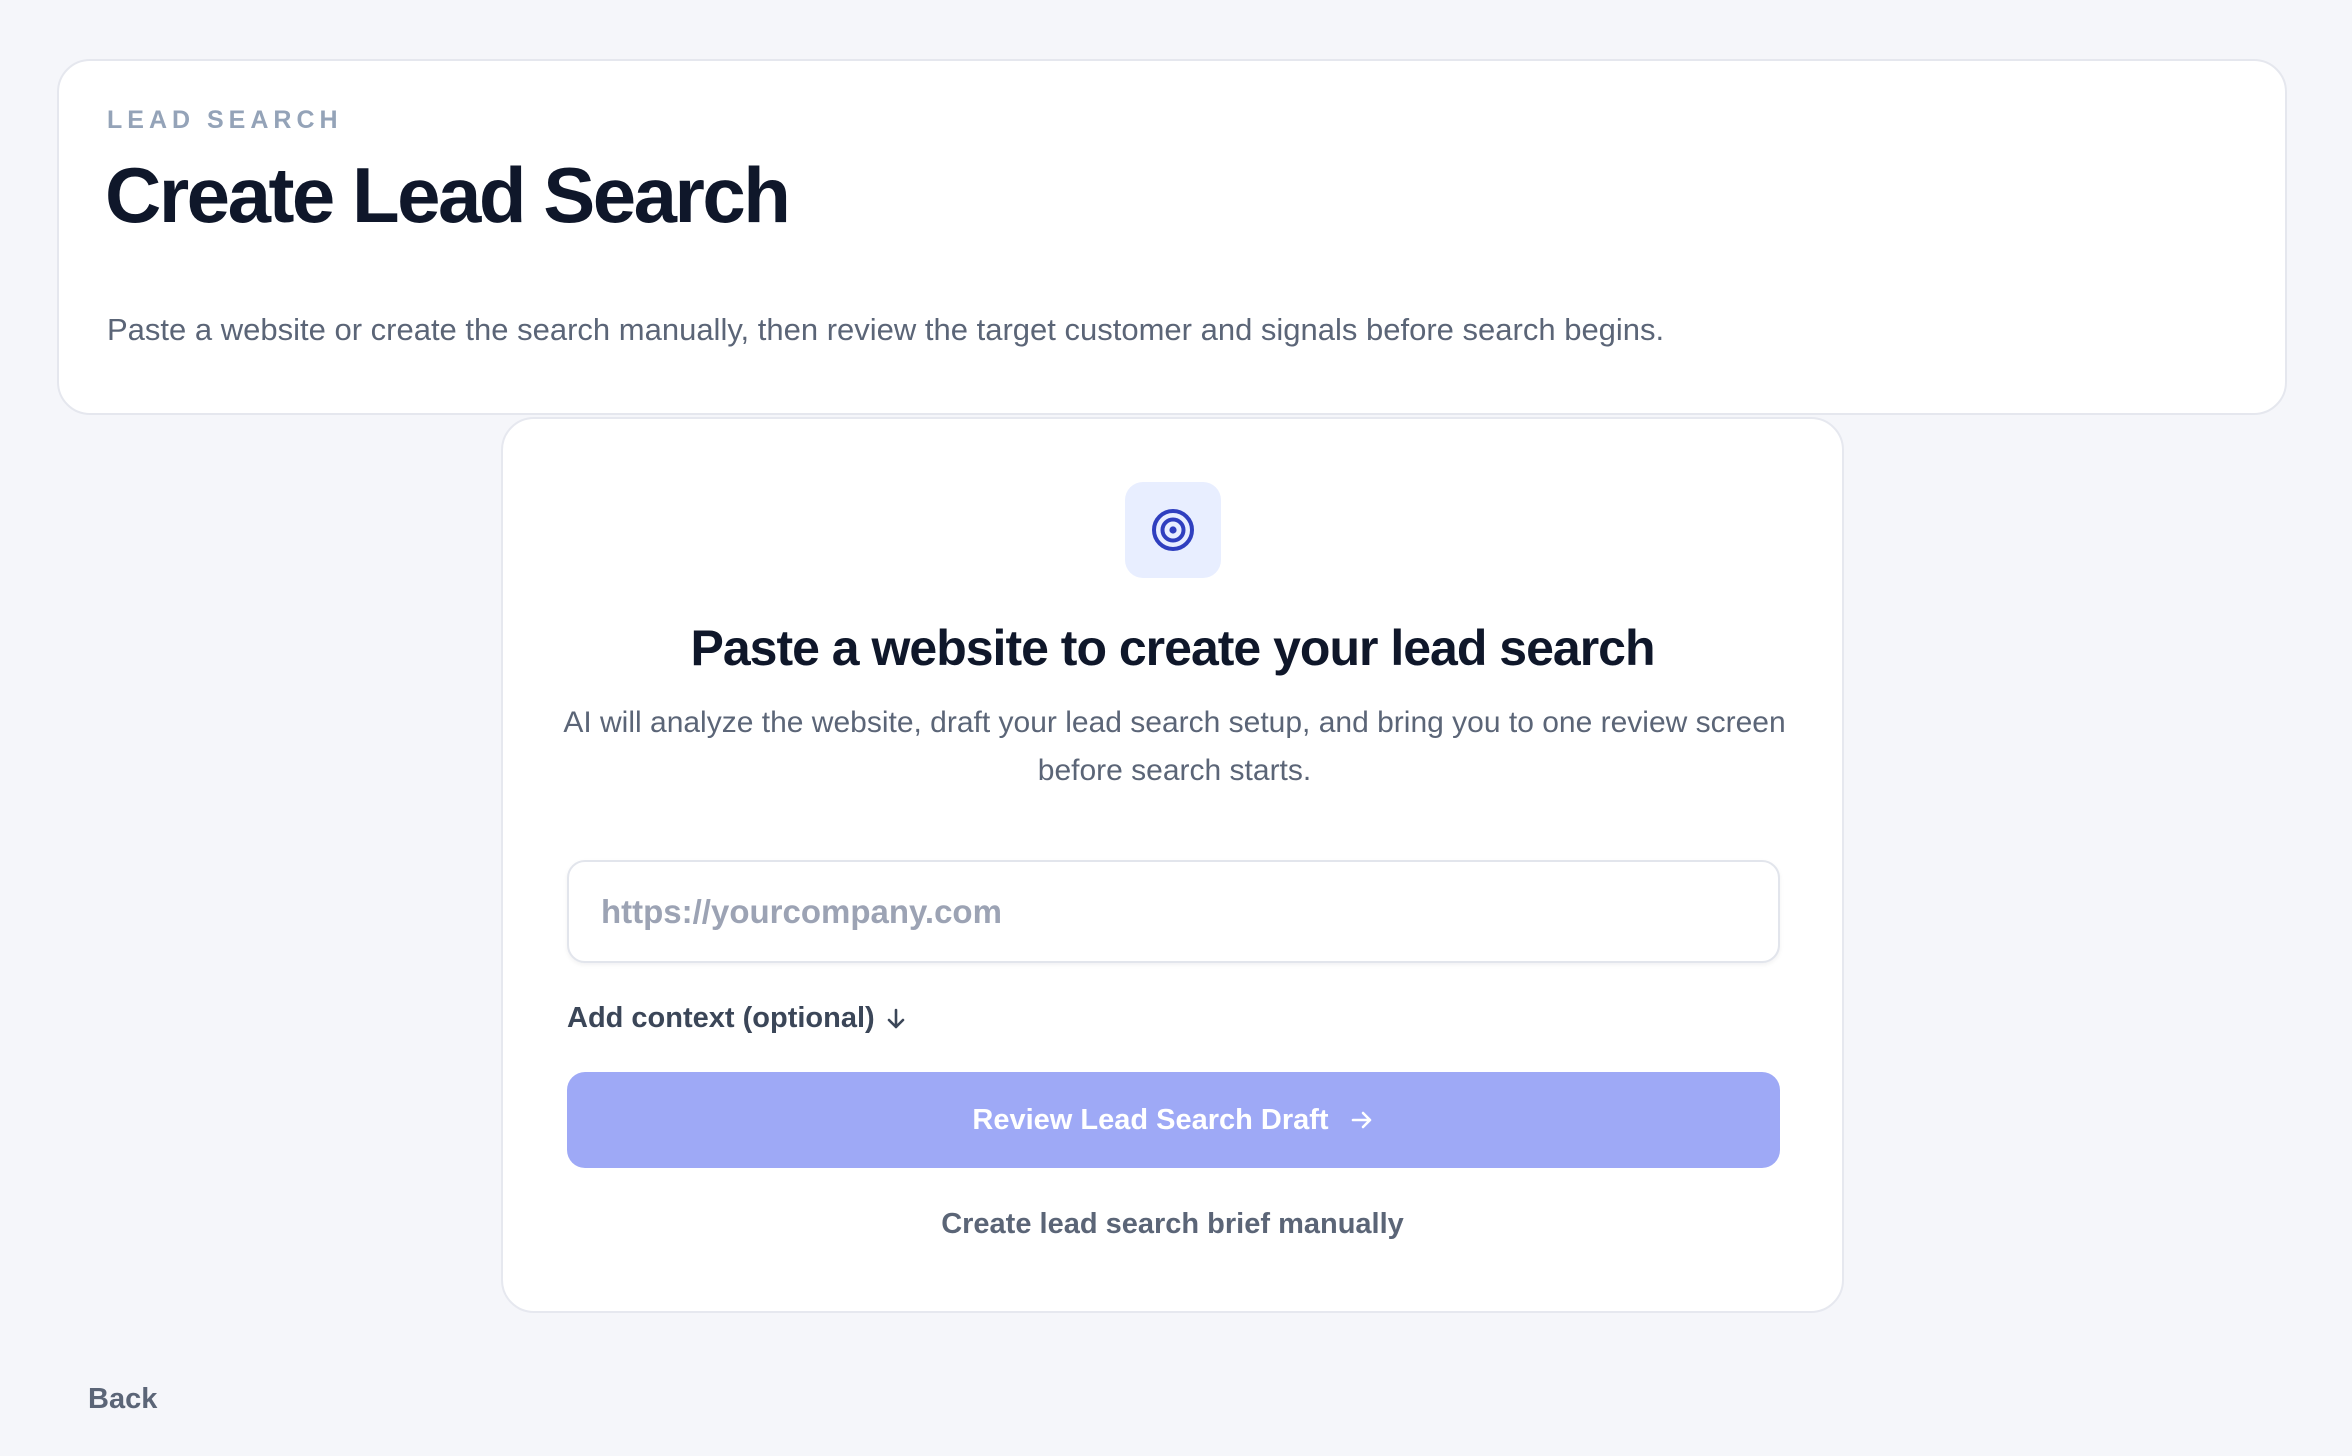 The image size is (2352, 1456). Describe the element at coordinates (122, 1399) in the screenshot. I see `back-button: Back` at that location.